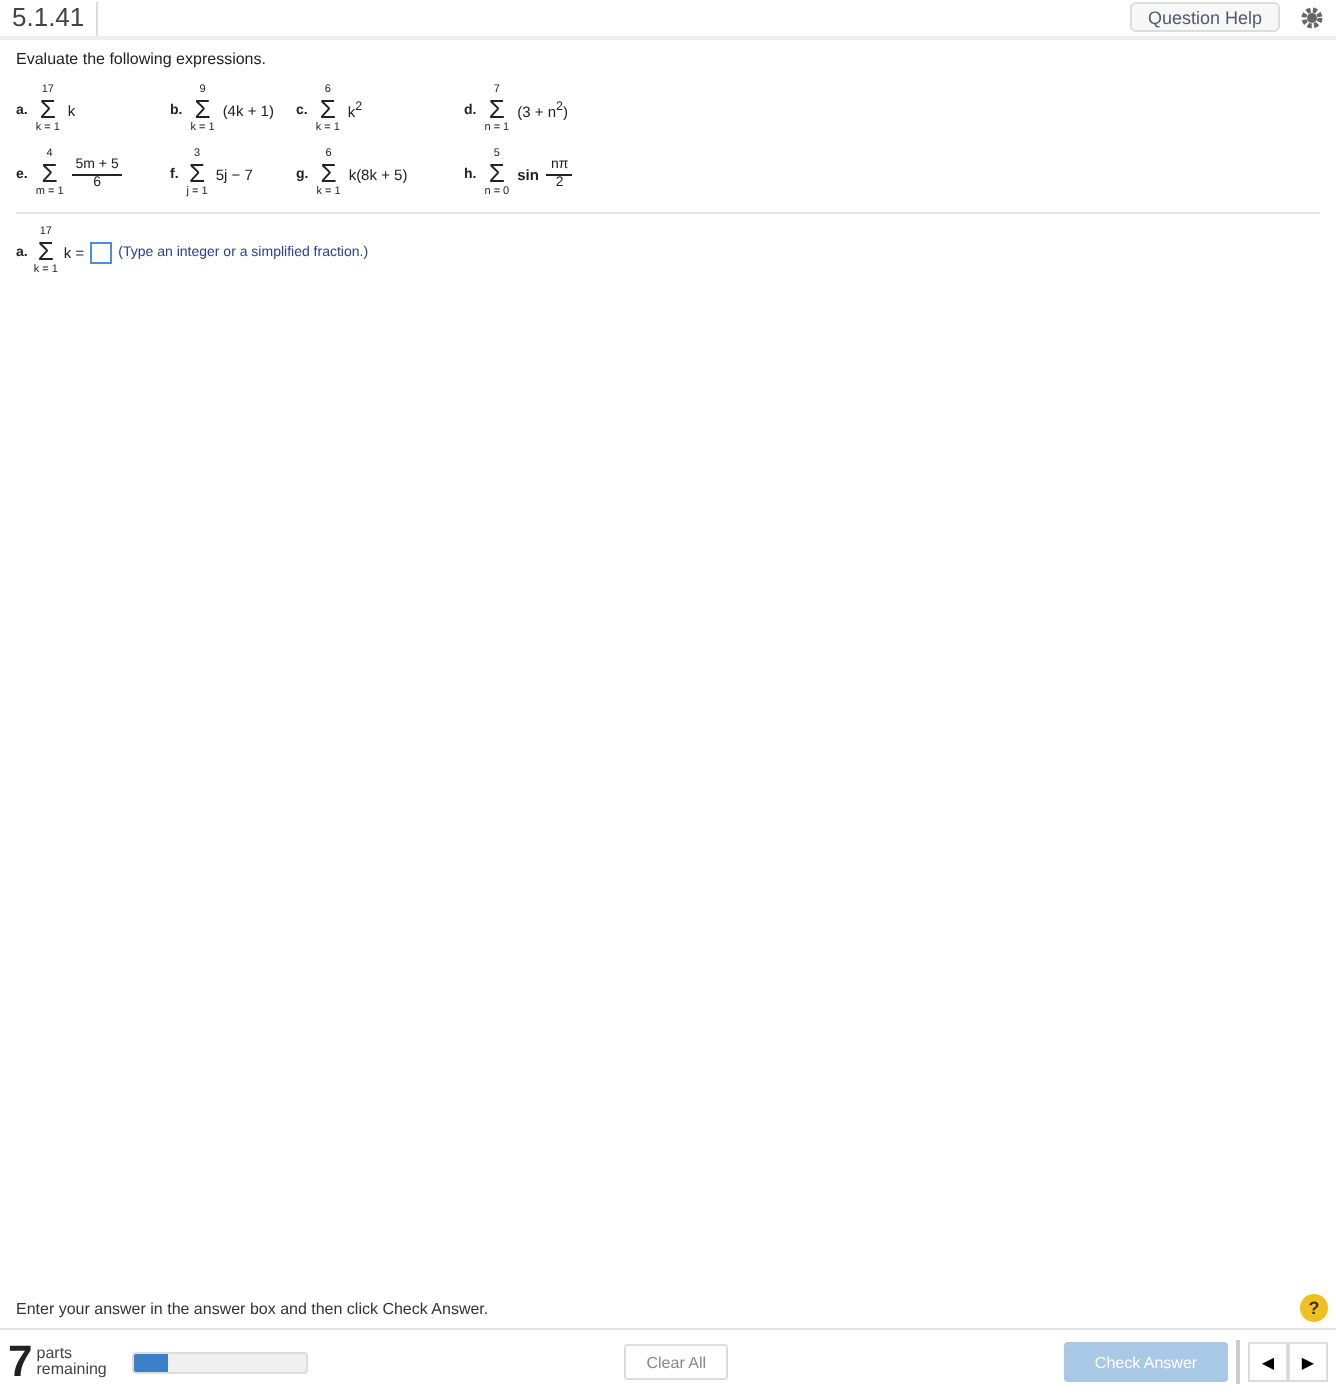 This screenshot has height=1400, width=1336. What do you see at coordinates (101, 252) in the screenshot?
I see `answer-box` at bounding box center [101, 252].